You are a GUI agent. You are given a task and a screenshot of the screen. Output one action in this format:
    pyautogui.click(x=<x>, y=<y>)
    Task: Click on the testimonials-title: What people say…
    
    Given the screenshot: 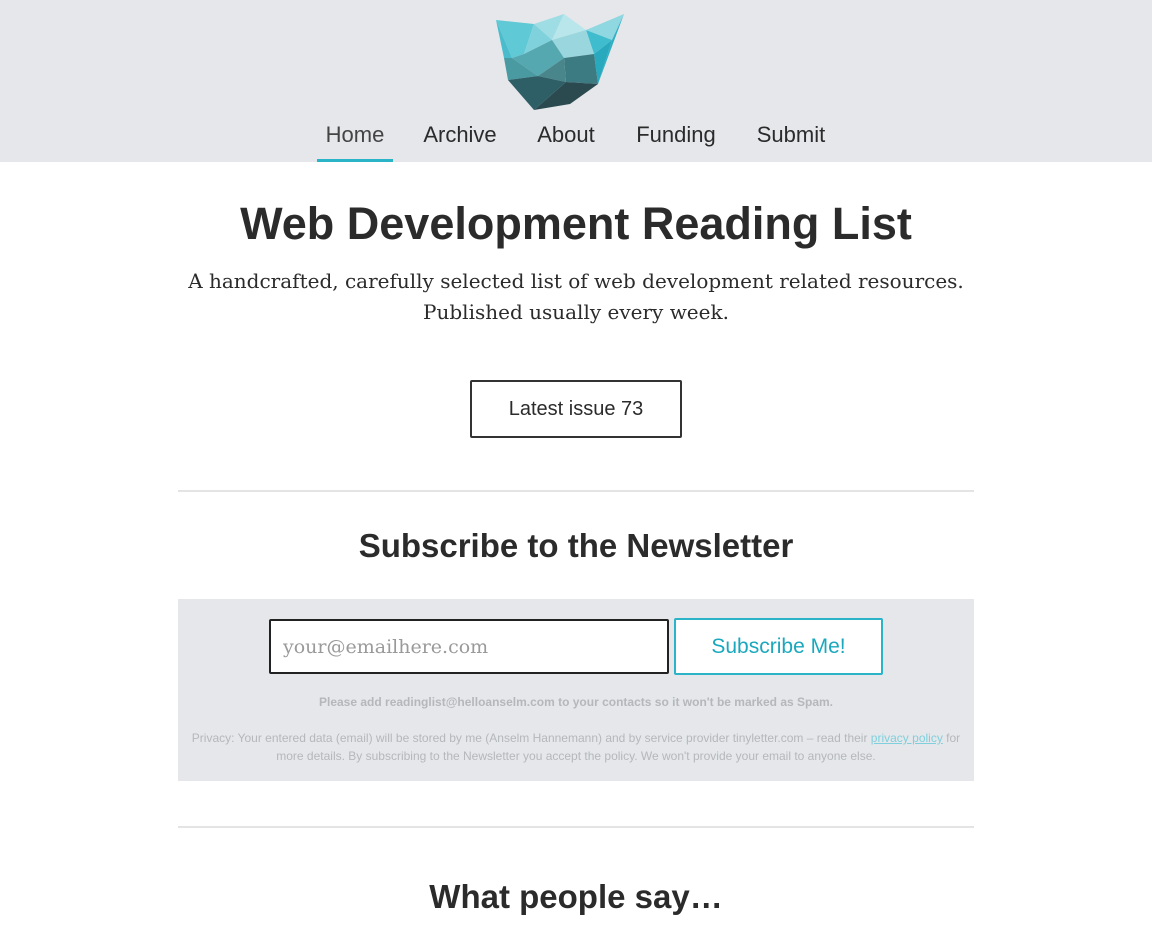 What is the action you would take?
    pyautogui.click(x=576, y=896)
    